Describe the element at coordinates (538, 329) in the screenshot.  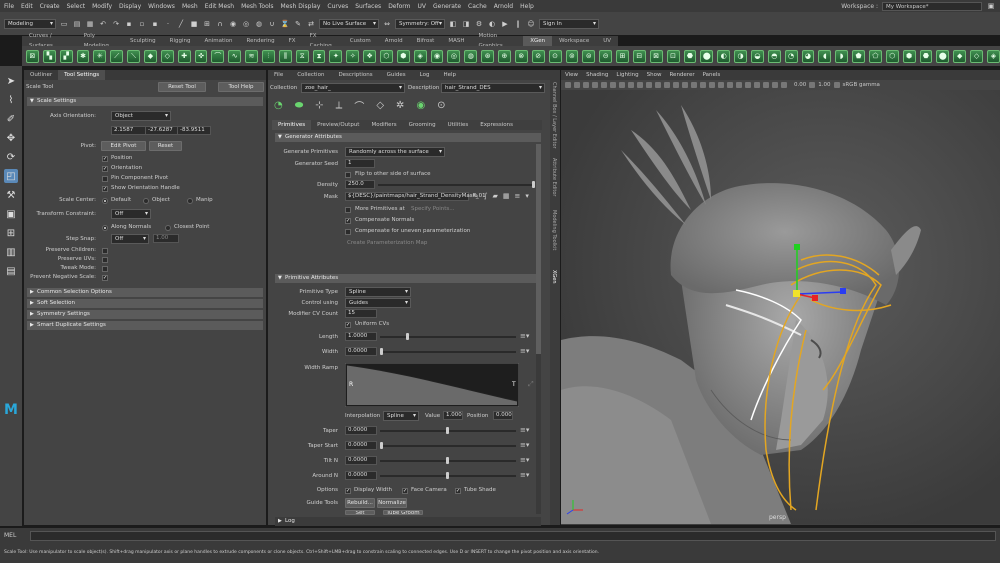
I see `xgen-scrollbar` at that location.